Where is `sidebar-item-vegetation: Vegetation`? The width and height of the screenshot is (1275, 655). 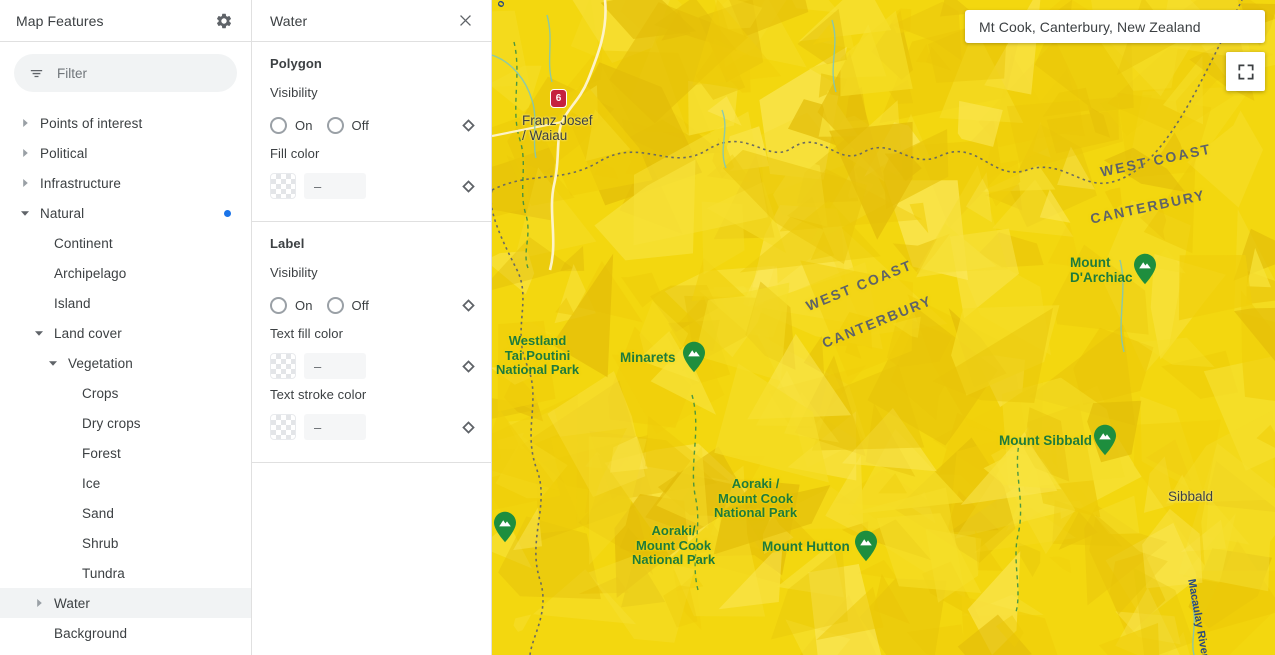
sidebar-item-vegetation: Vegetation is located at coordinates (125, 363).